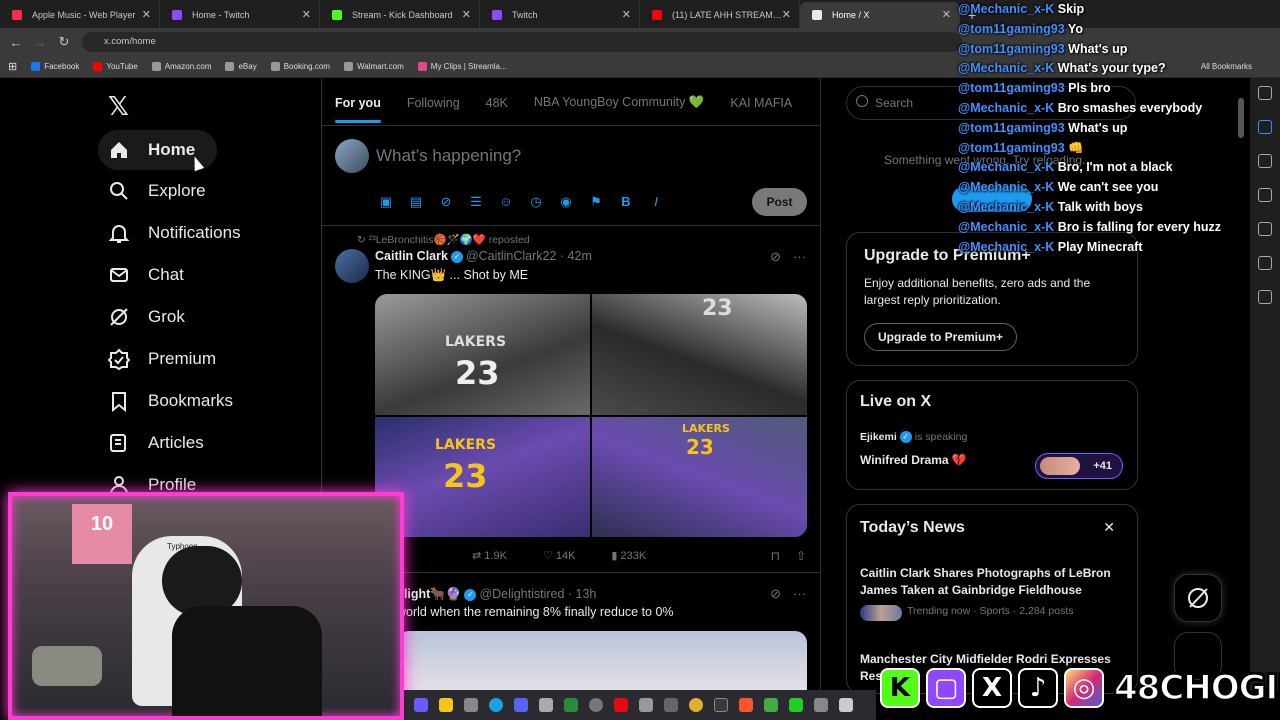  I want to click on compose-input: What’s happening?, so click(448, 156).